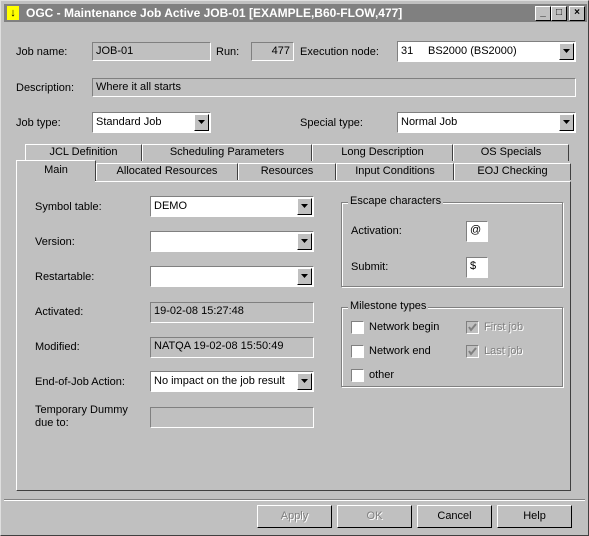 This screenshot has width=589, height=536. What do you see at coordinates (65, 277) in the screenshot?
I see `restartable-label: Restartable:` at bounding box center [65, 277].